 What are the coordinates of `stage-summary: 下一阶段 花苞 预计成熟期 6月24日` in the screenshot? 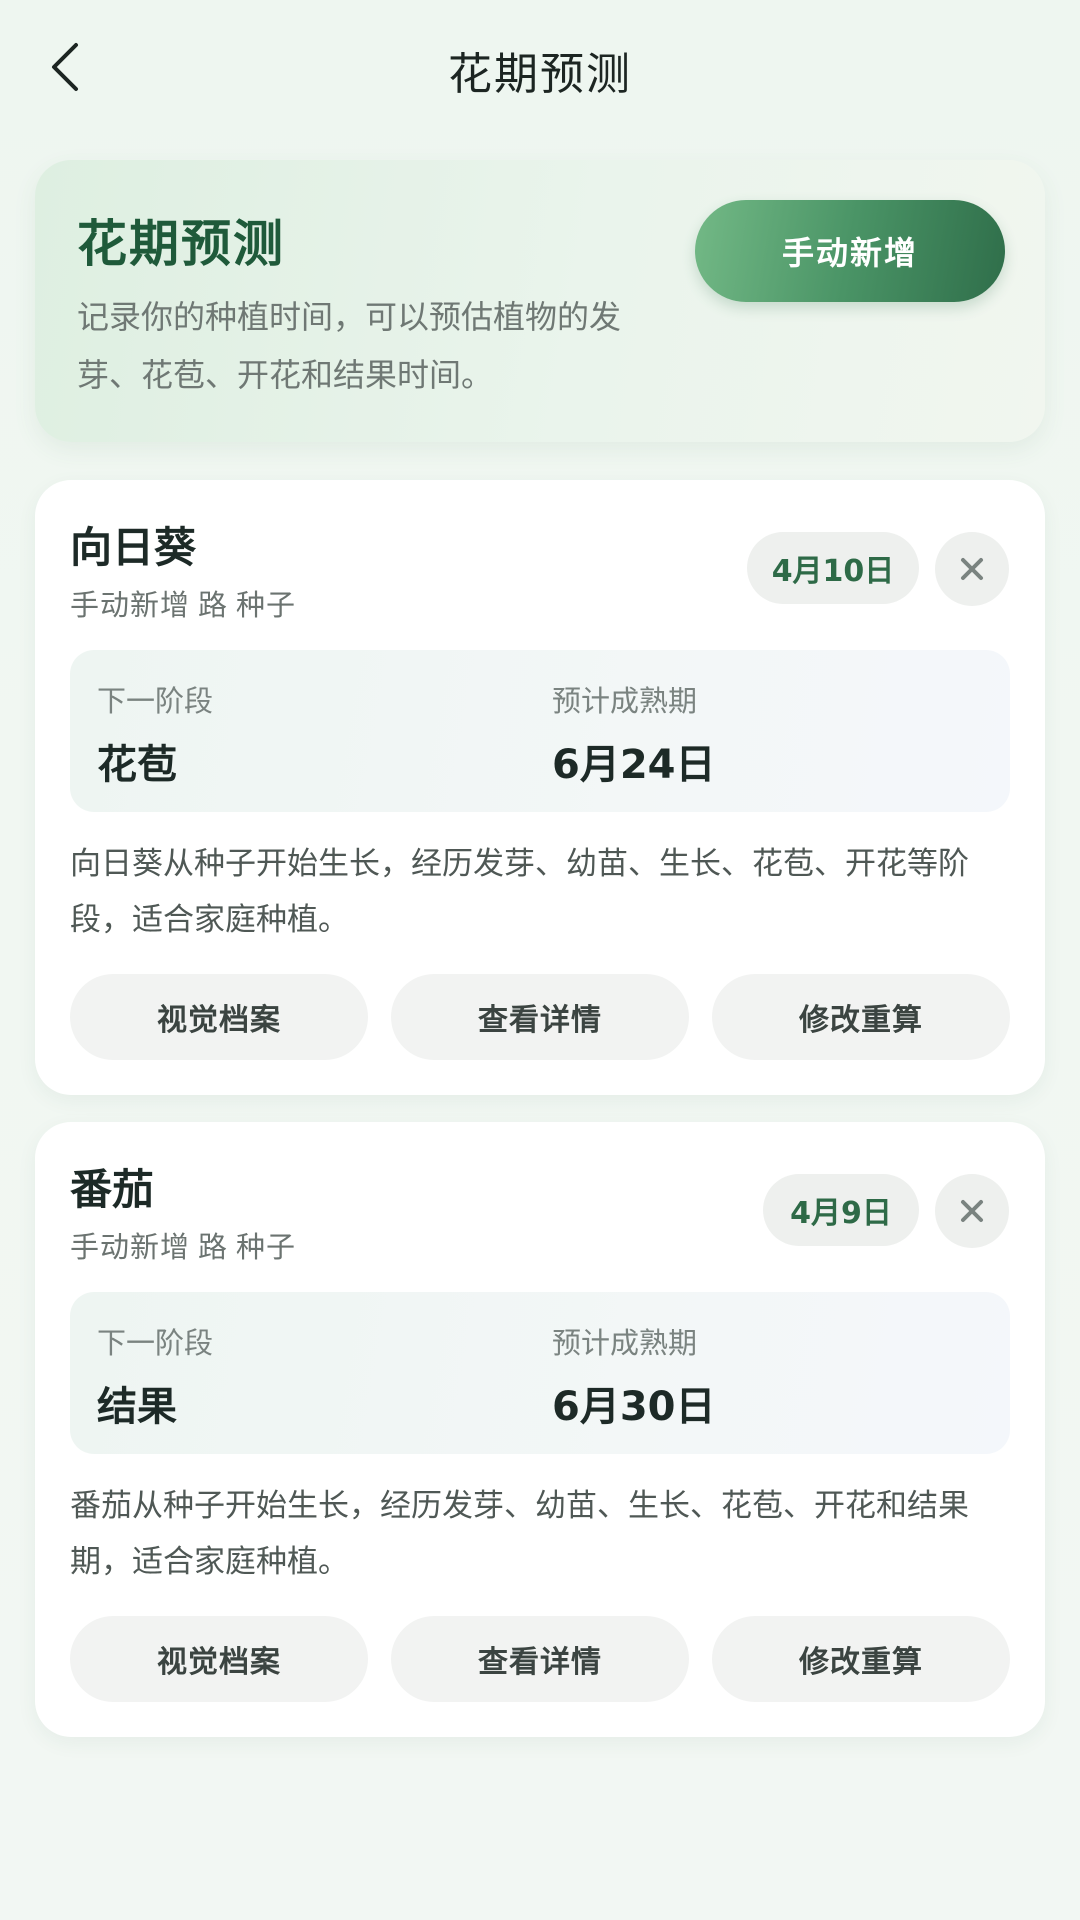 It's located at (540, 731).